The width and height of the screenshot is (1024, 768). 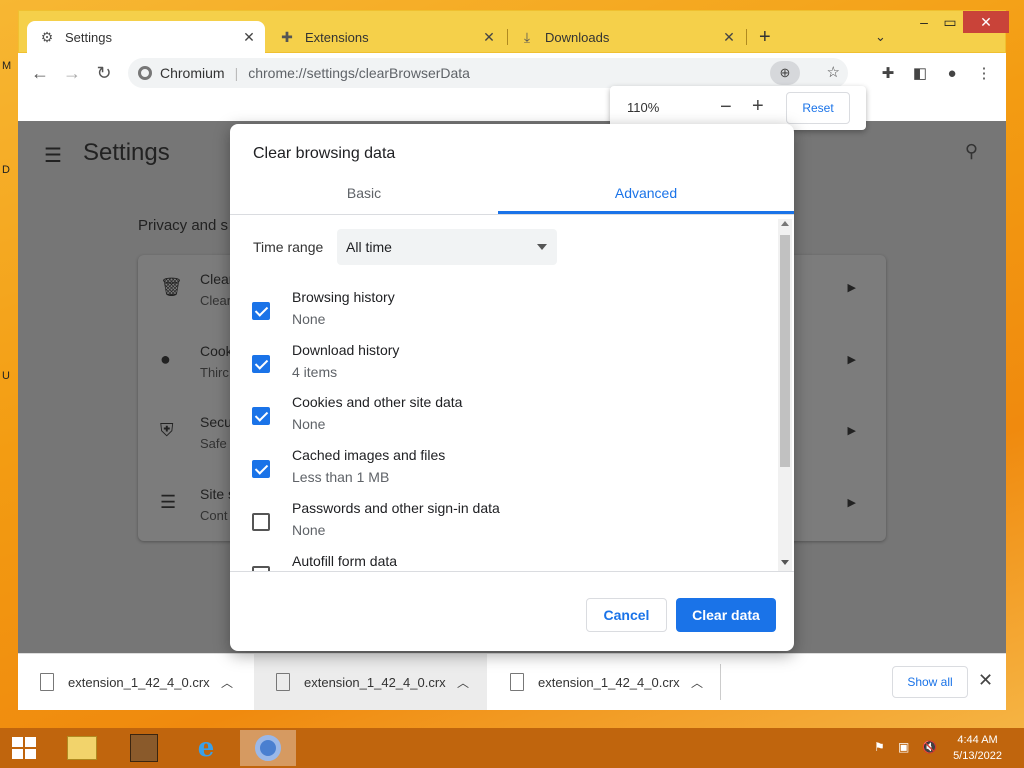 What do you see at coordinates (324, 153) in the screenshot?
I see `dialog-title: Clear browsing data` at bounding box center [324, 153].